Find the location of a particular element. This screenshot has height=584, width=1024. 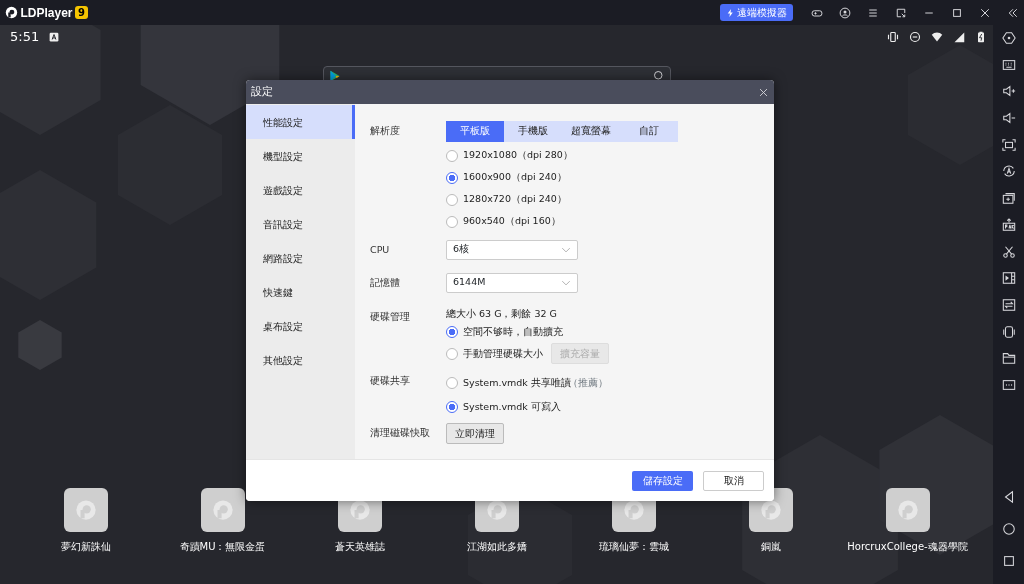

sidebar-item: 性能設定 is located at coordinates (300, 122).